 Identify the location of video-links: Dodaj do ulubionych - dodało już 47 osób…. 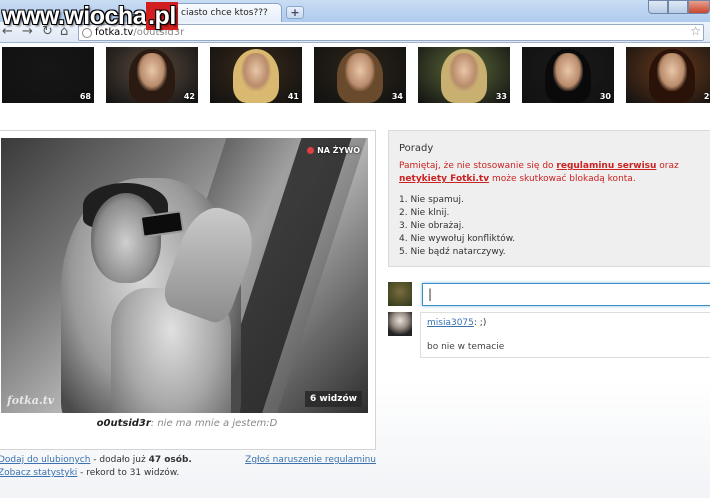
(188, 467).